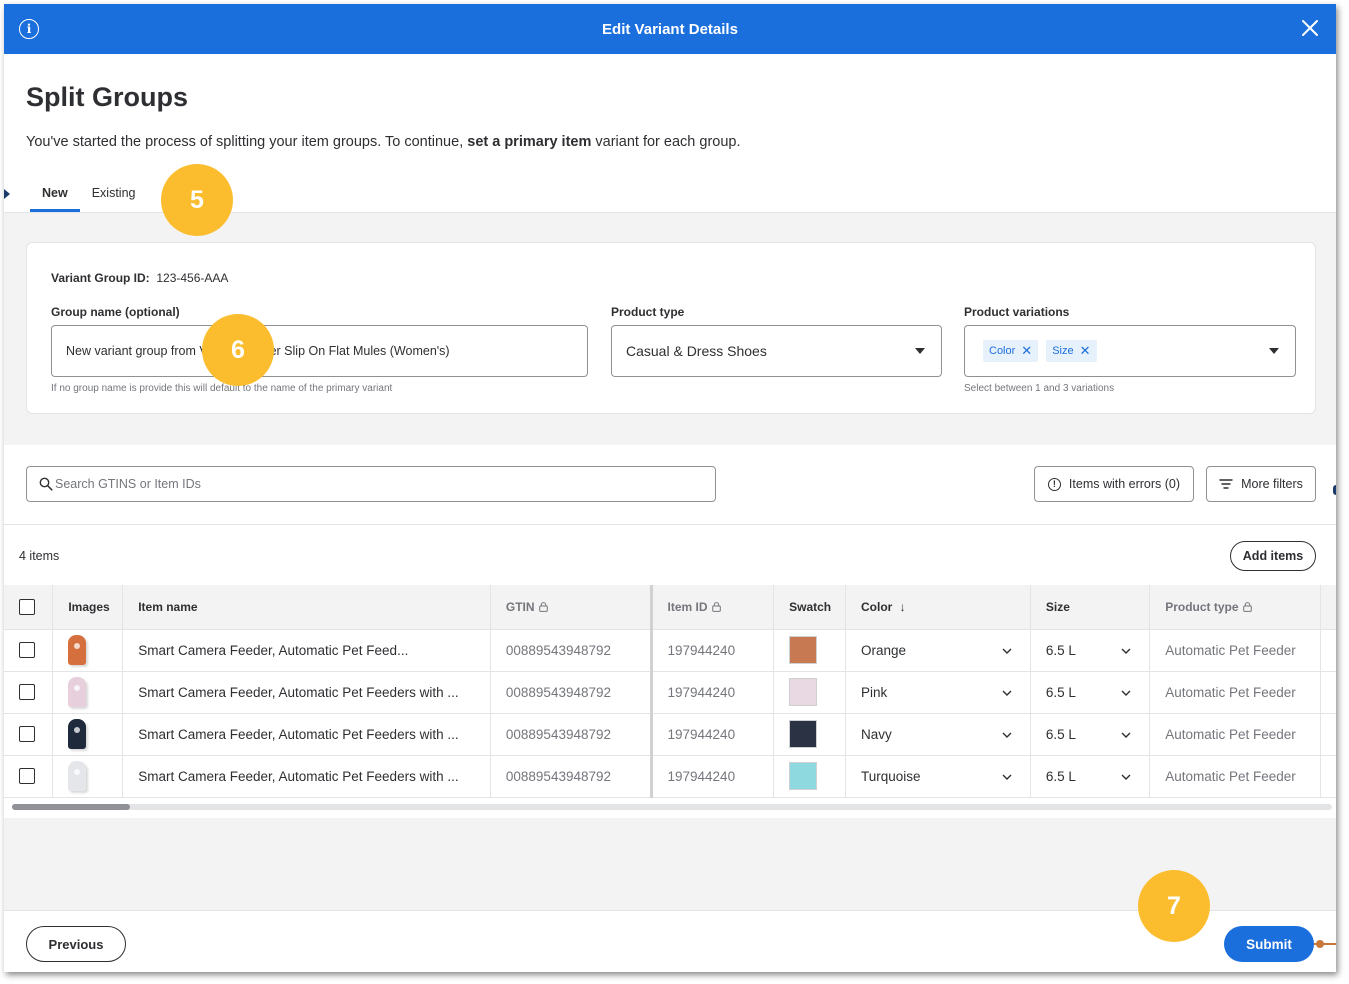 This screenshot has width=1349, height=984. Describe the element at coordinates (670, 29) in the screenshot. I see `modal-title-bar: i Edit Variant Details` at that location.